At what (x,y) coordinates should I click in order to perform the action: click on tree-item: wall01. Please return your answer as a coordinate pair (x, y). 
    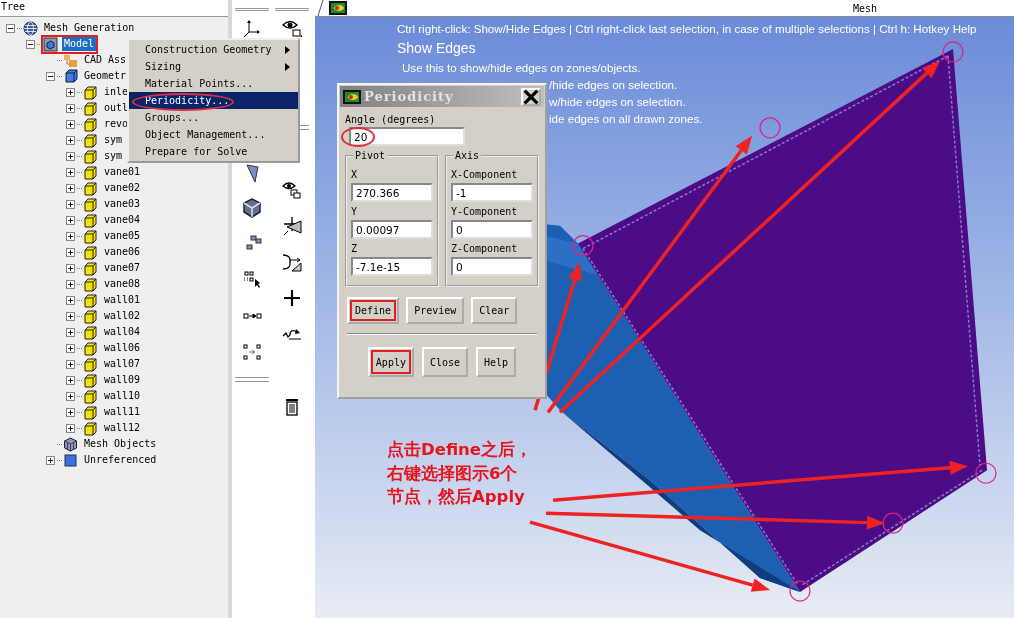
    Looking at the image, I should click on (122, 300).